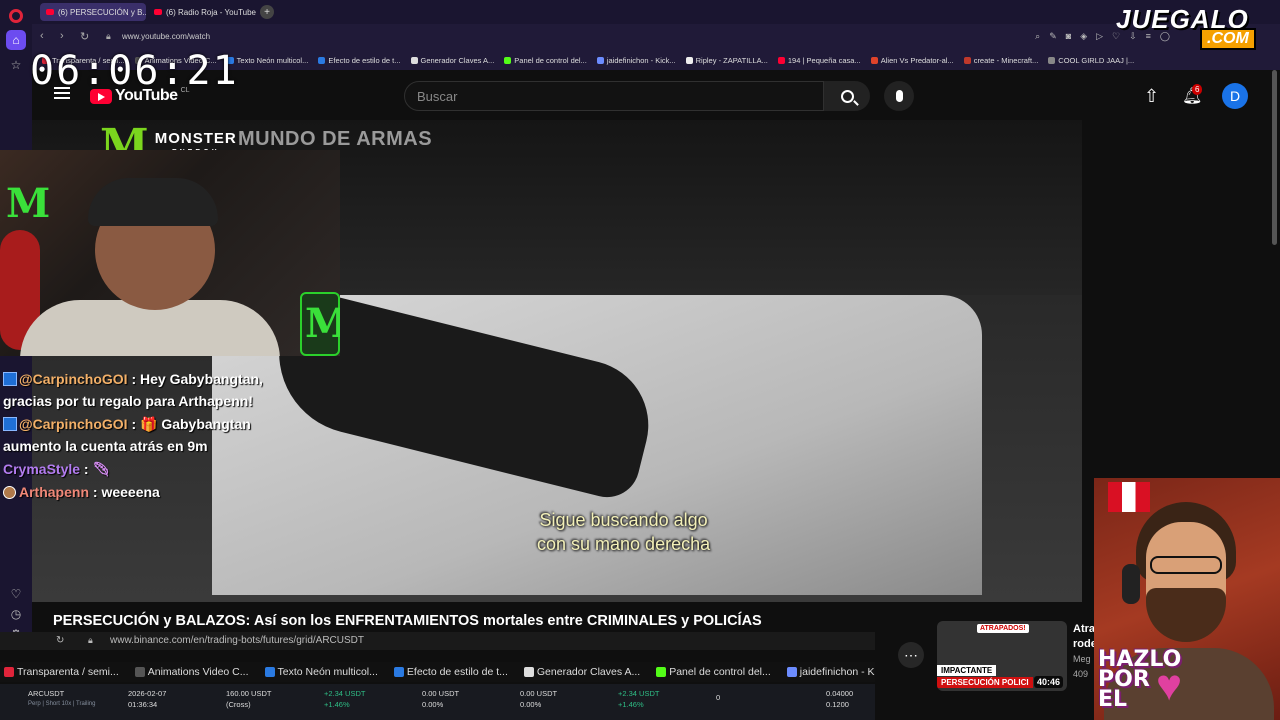 The image size is (1280, 720). I want to click on shield-icon: ◈, so click(1083, 36).